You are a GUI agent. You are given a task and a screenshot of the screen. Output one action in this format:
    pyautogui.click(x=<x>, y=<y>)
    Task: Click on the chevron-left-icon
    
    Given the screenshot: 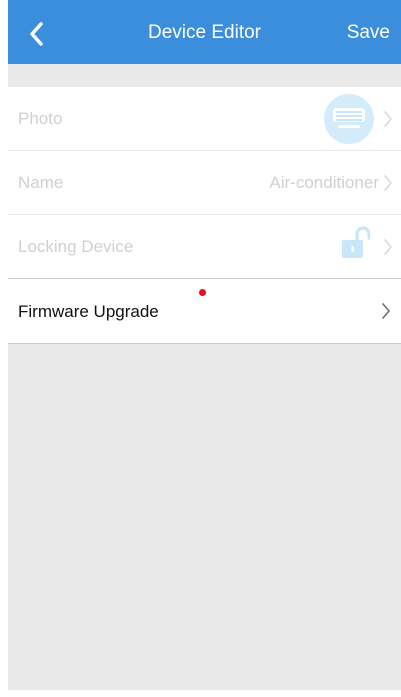 What is the action you would take?
    pyautogui.click(x=36, y=34)
    